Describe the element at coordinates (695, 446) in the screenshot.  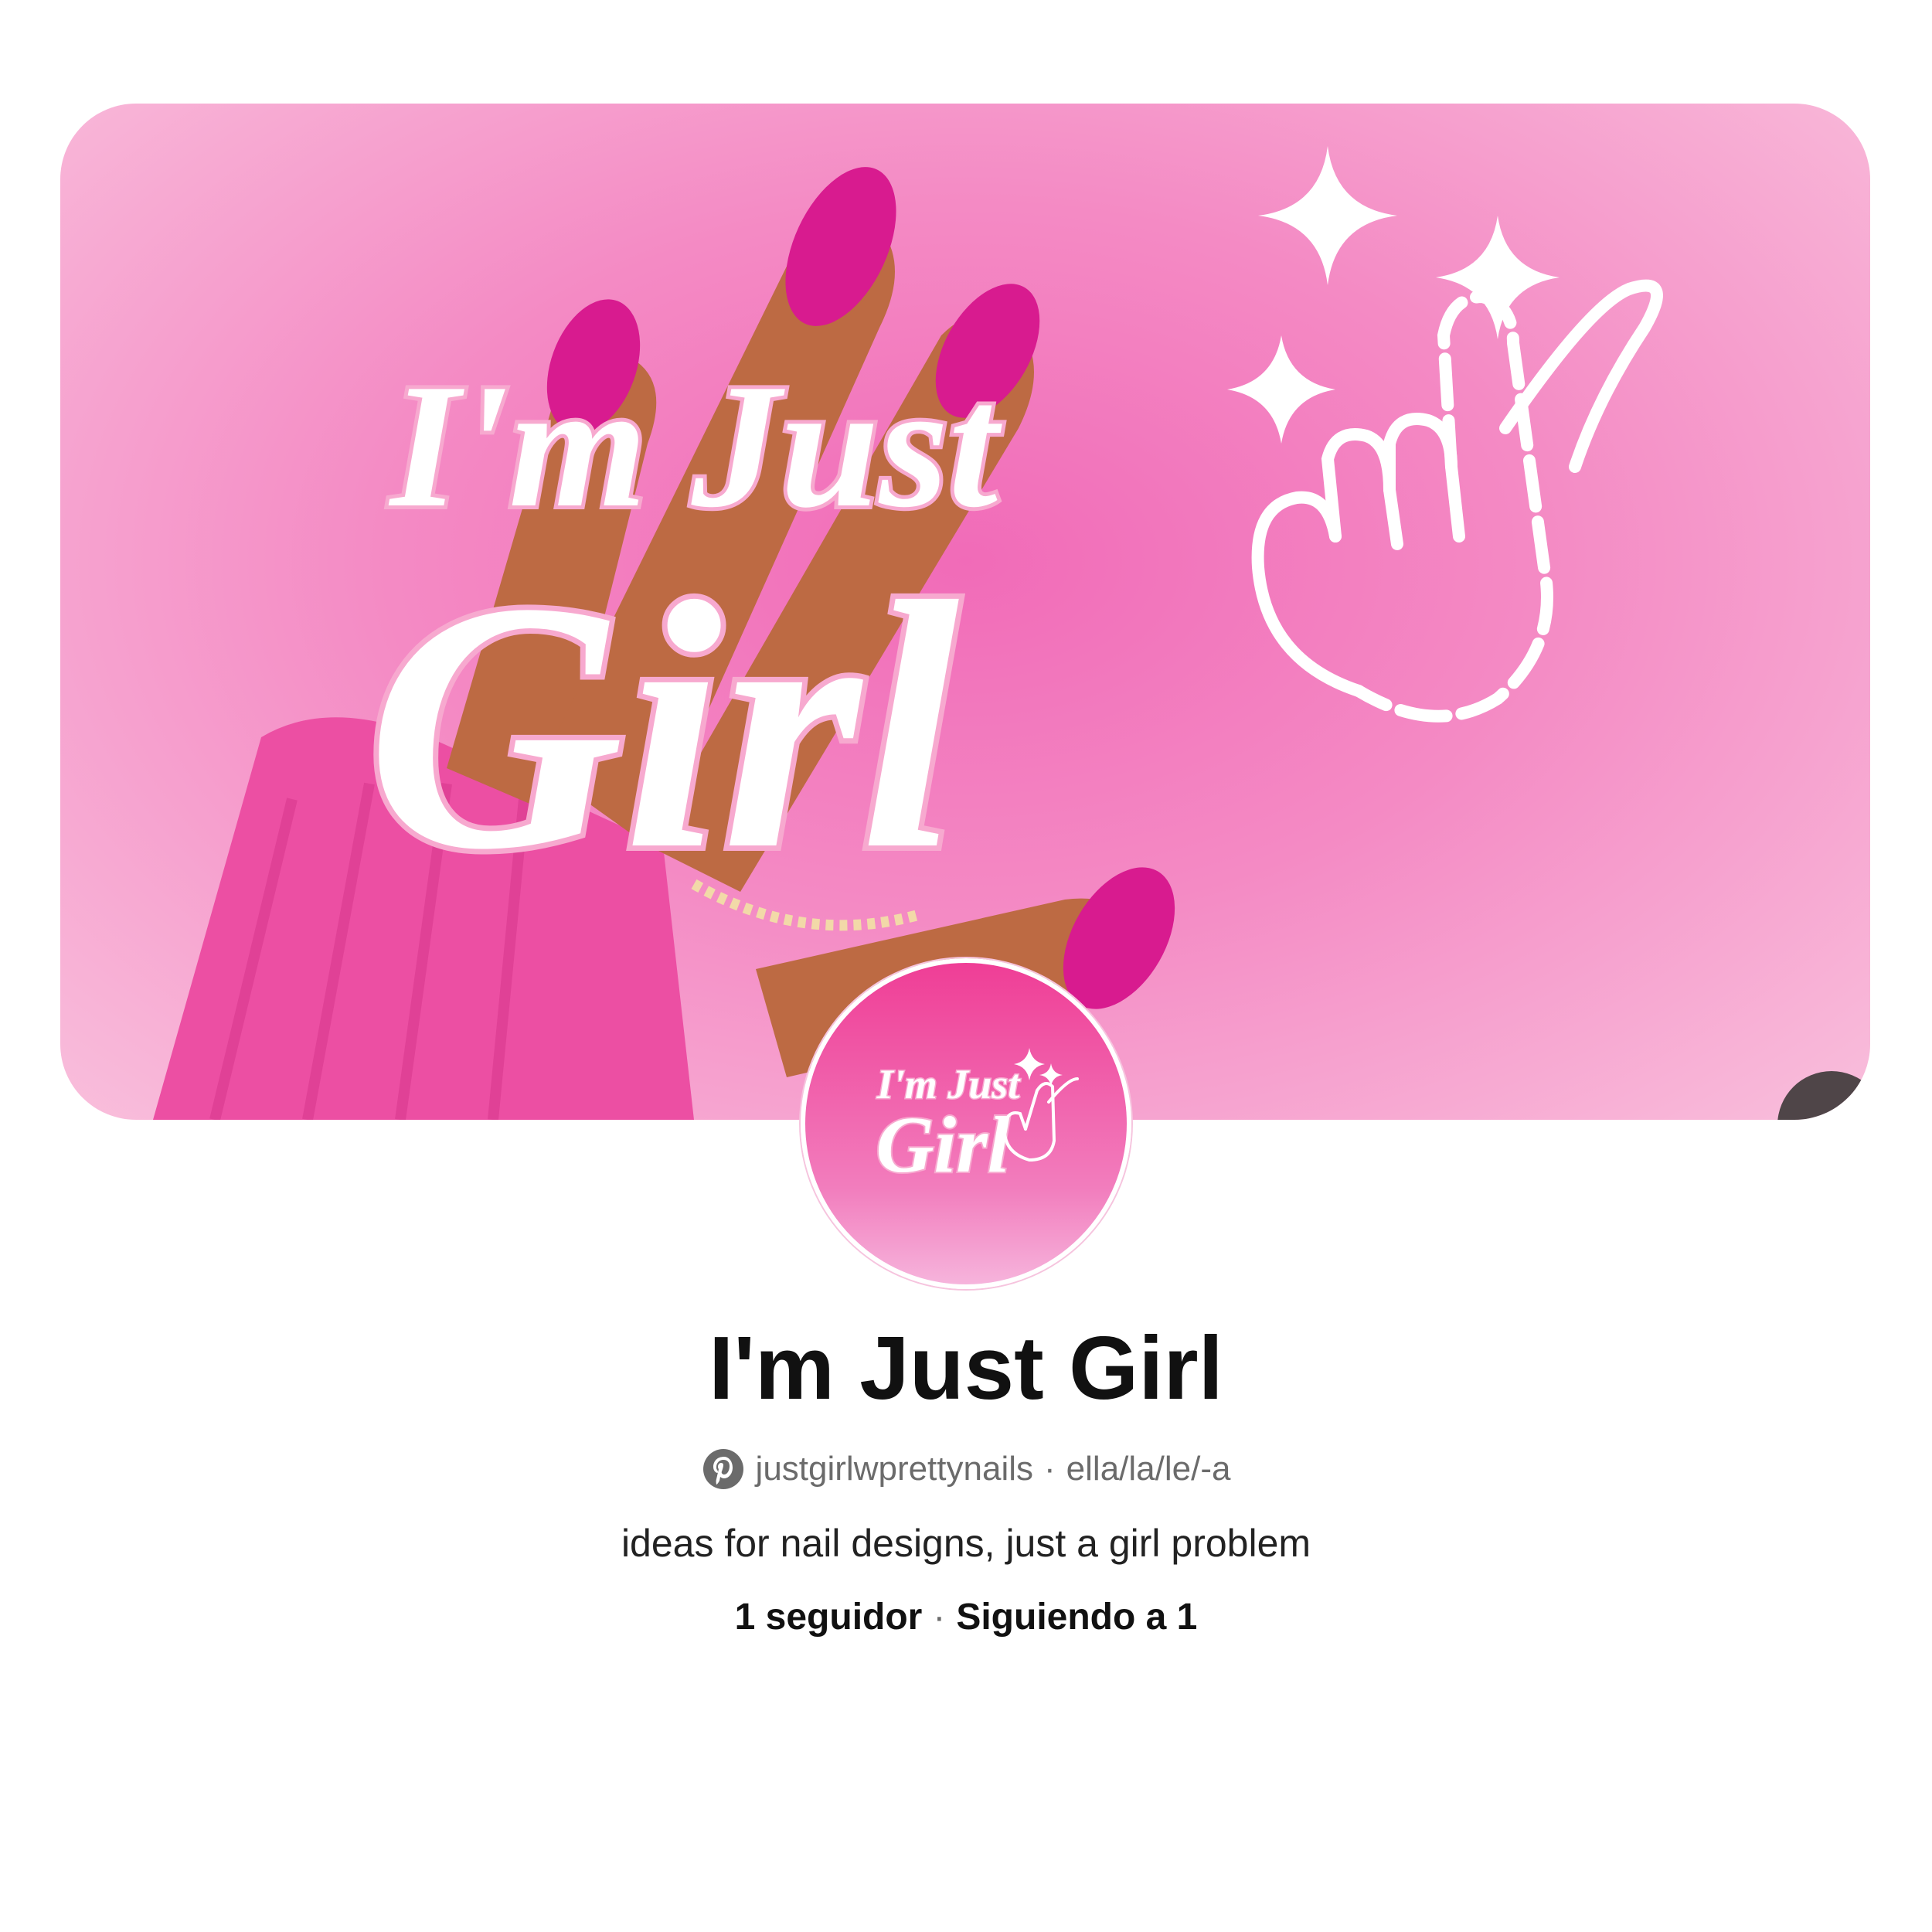
I see `cover-logo-line1: I'm Just` at that location.